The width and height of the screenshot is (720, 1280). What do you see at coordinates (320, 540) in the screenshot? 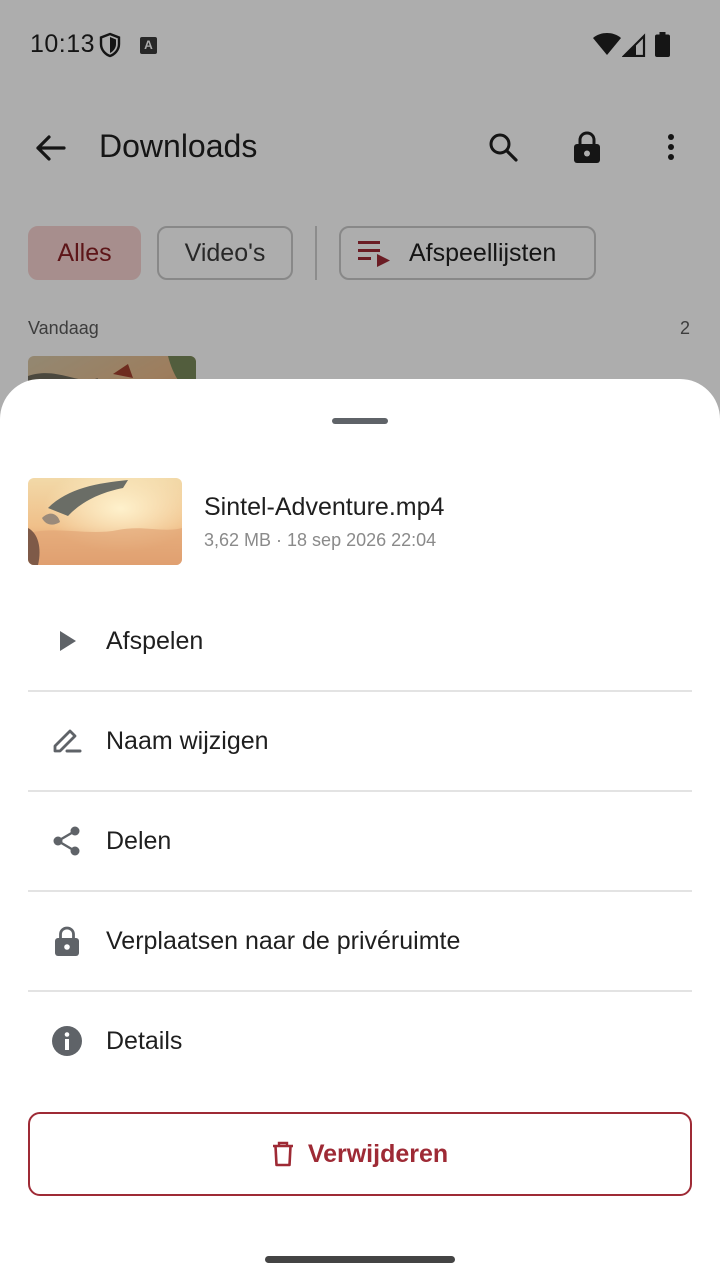
I see `file-meta: 3,62 MB · 18 sep 2026 22:04` at bounding box center [320, 540].